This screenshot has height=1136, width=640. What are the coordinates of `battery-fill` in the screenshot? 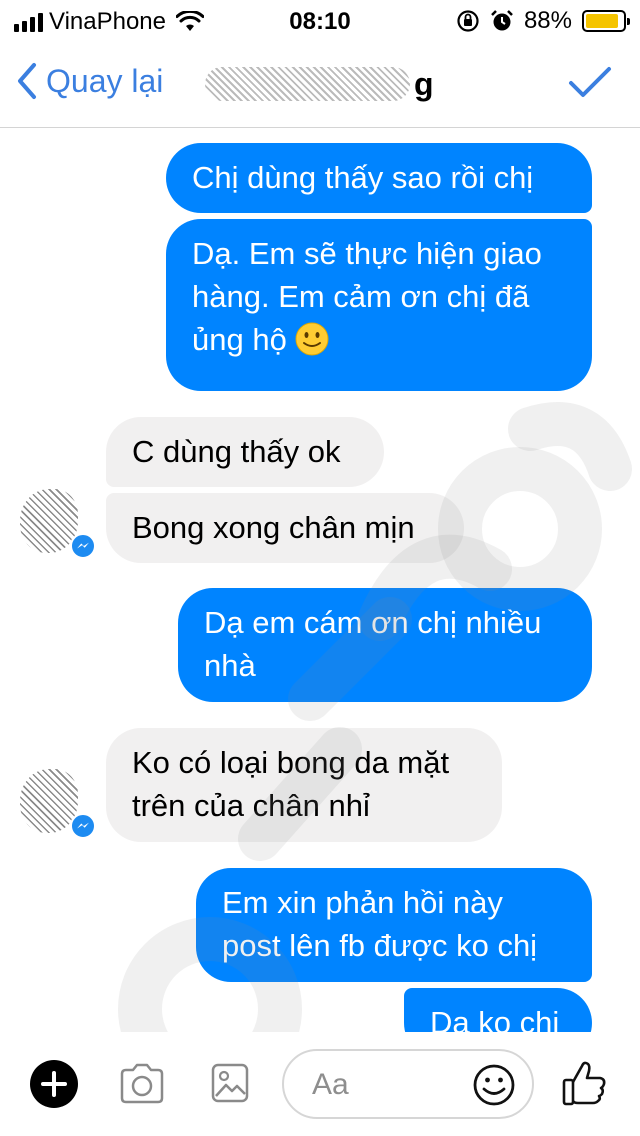 It's located at (602, 21).